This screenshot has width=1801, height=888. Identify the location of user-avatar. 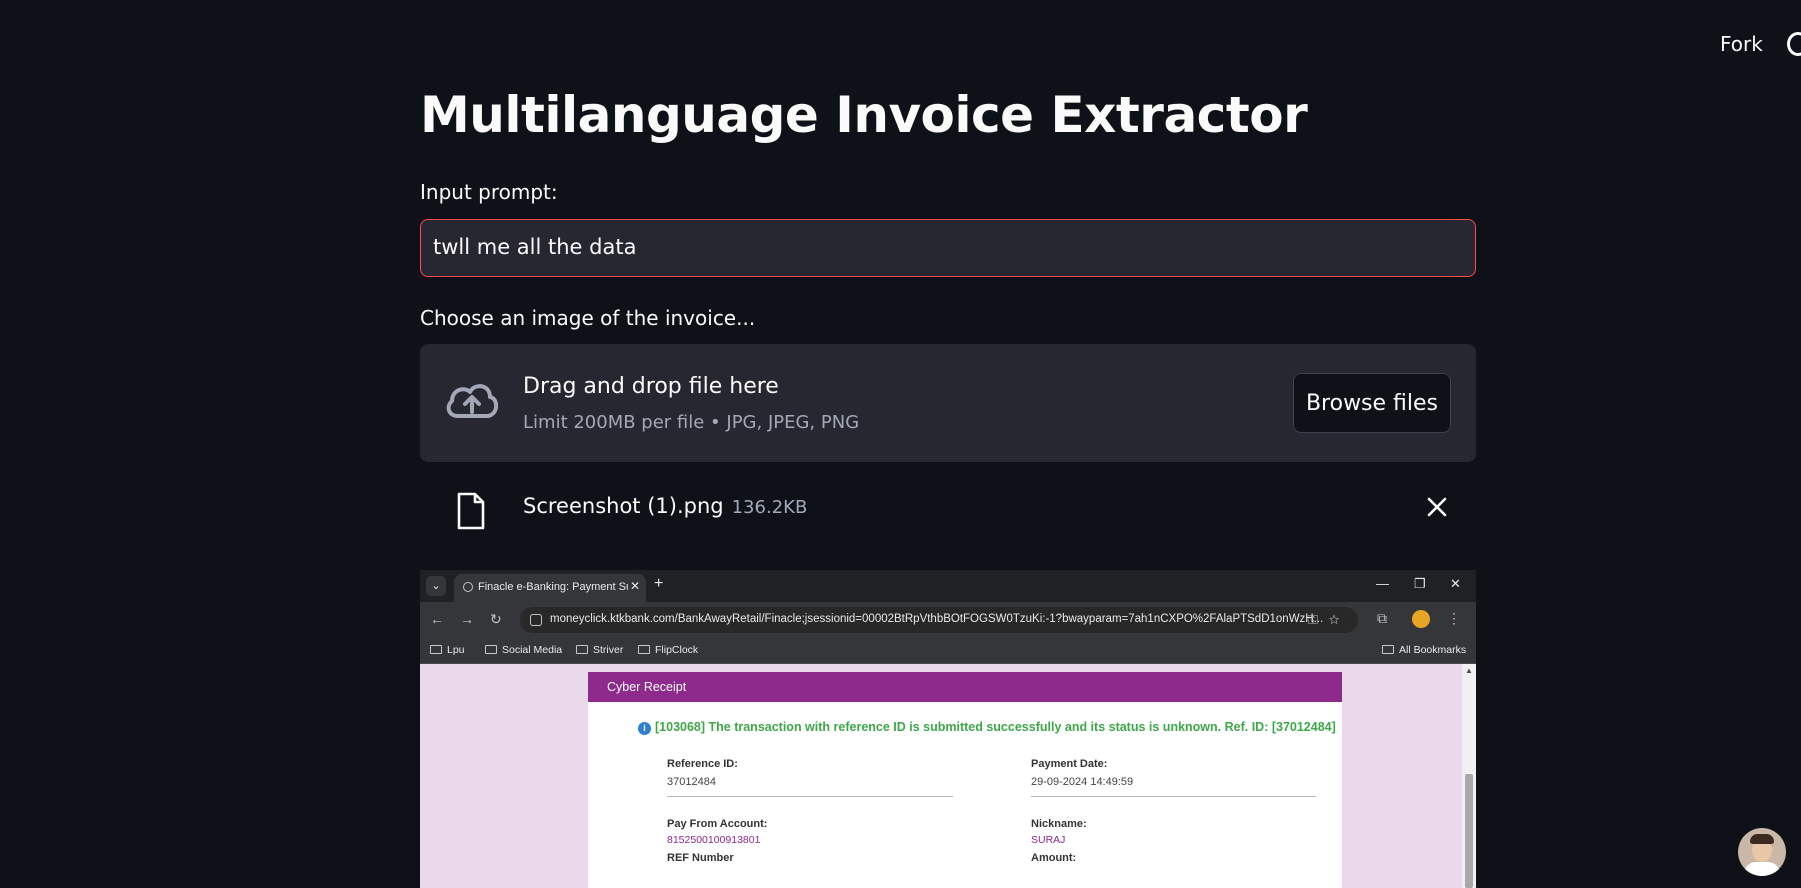
(1762, 852).